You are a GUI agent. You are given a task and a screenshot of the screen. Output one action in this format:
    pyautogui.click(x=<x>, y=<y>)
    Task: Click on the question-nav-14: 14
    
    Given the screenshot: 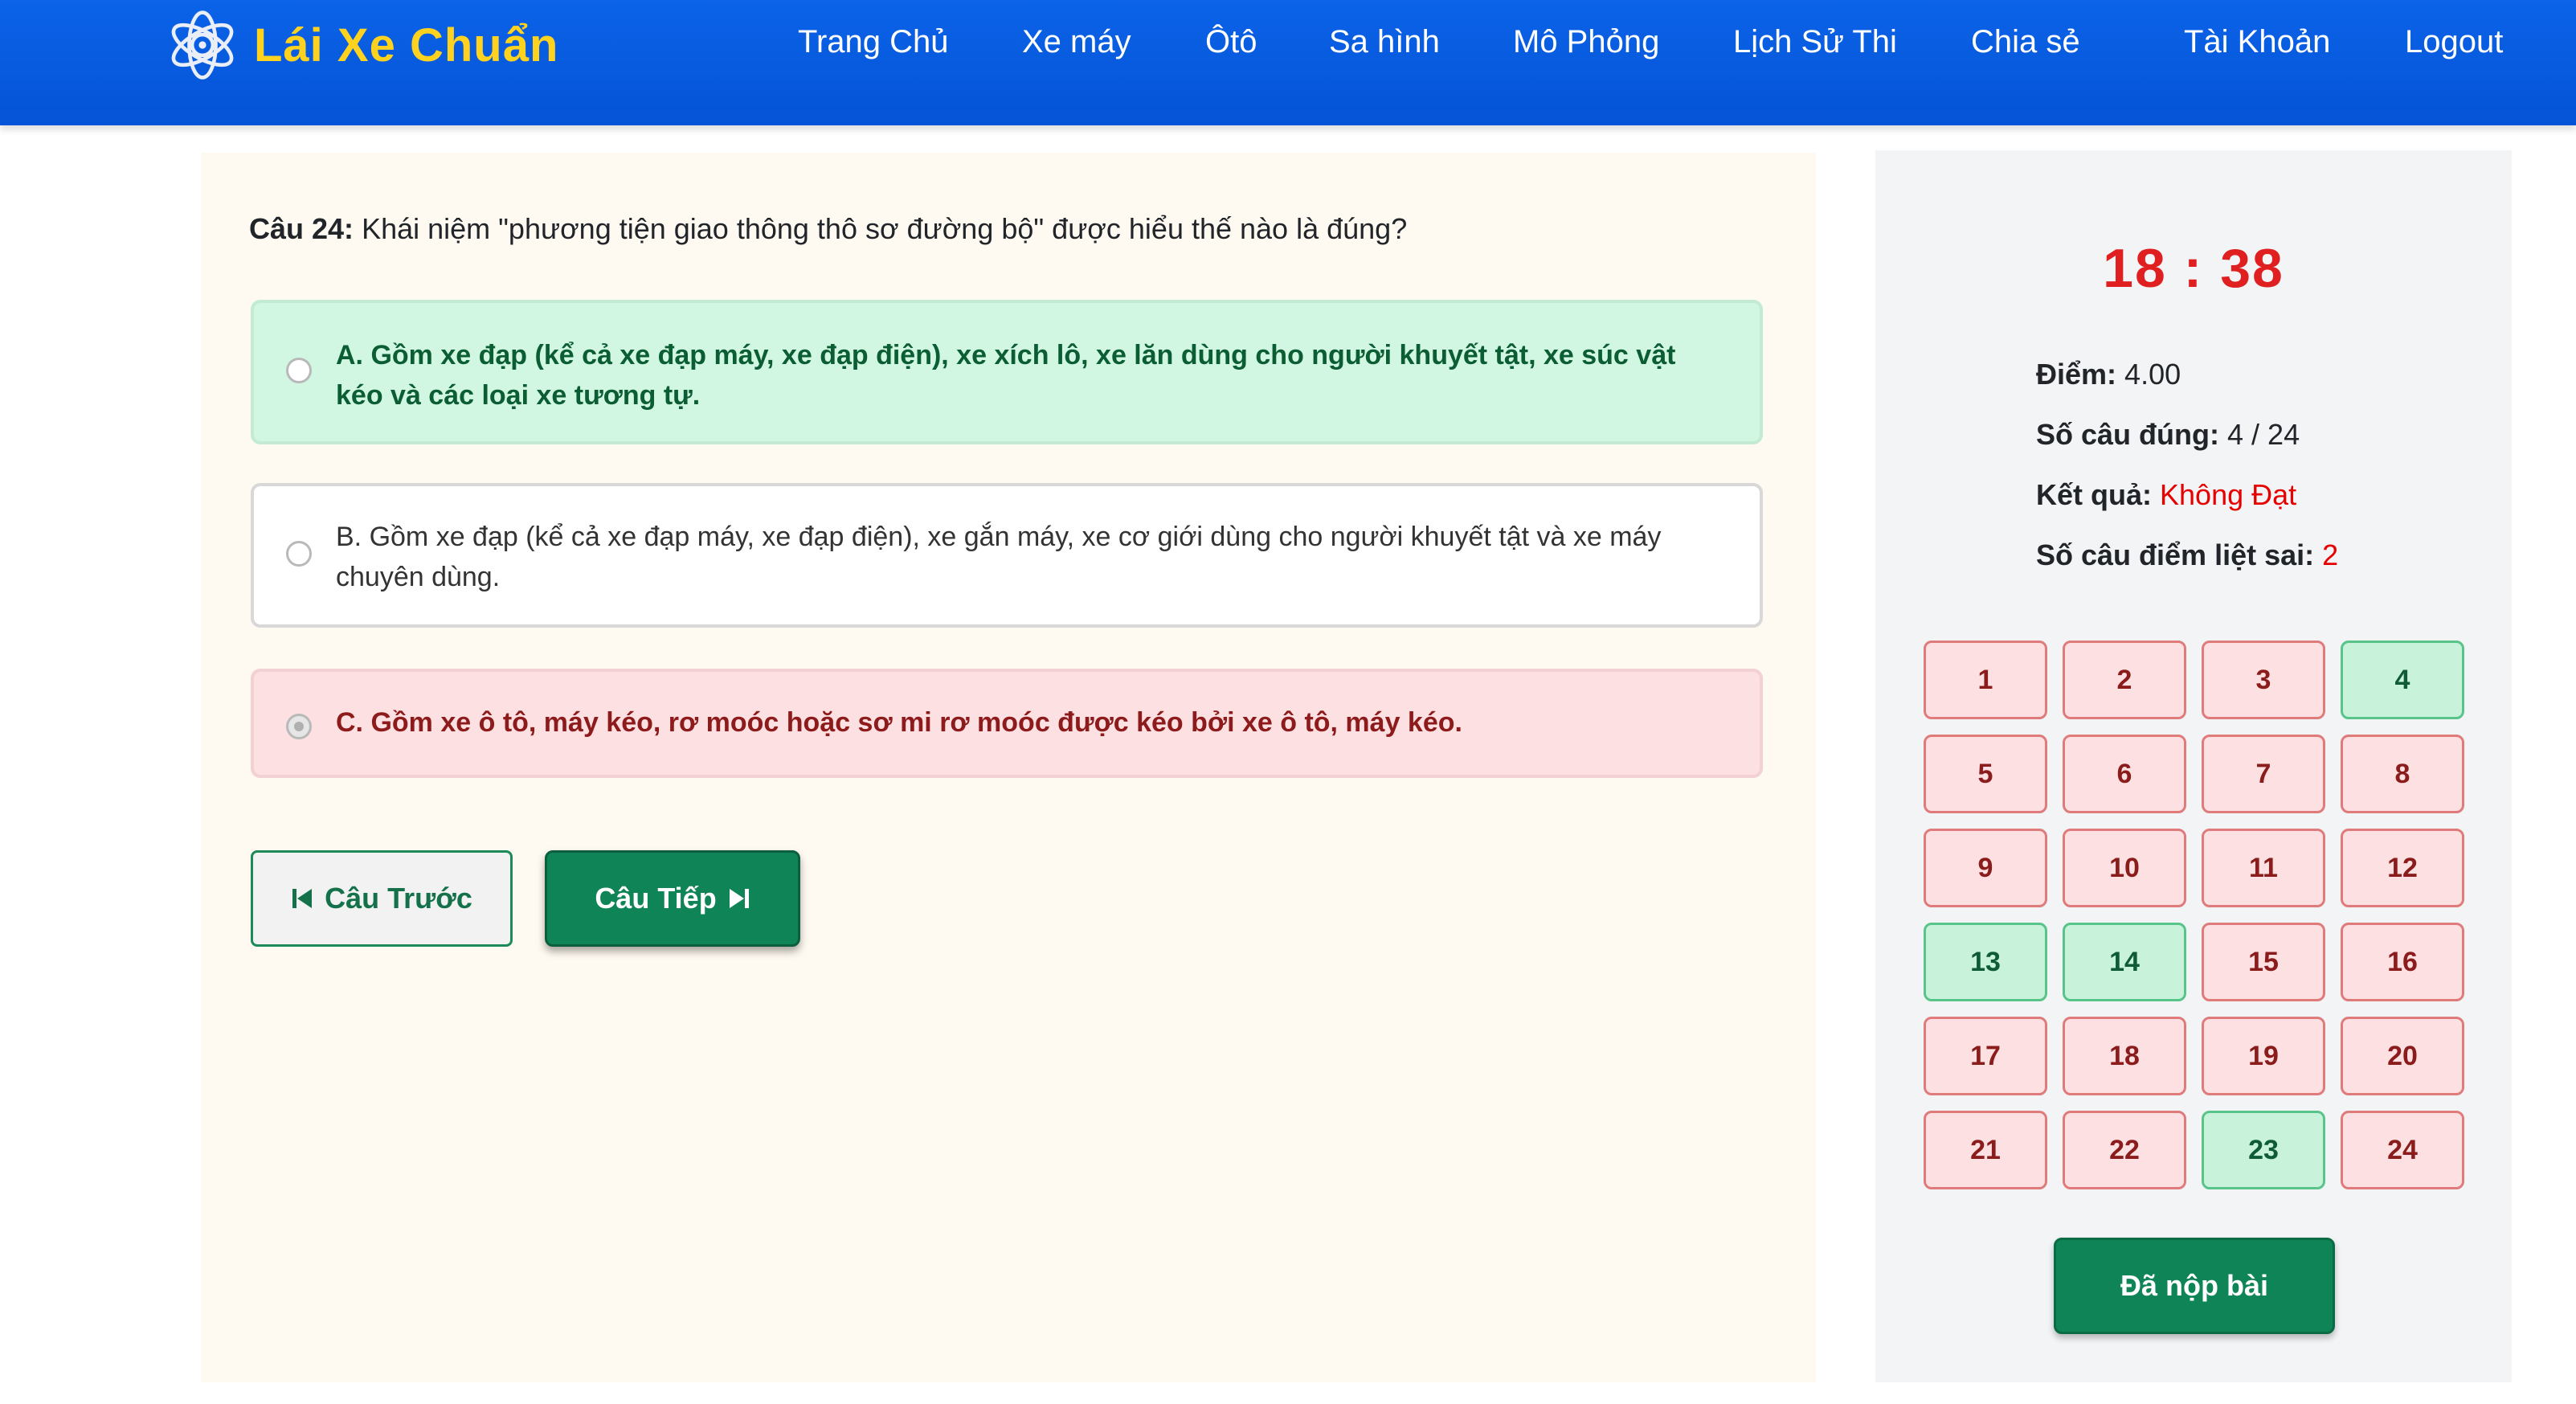 What is the action you would take?
    pyautogui.click(x=2125, y=962)
    